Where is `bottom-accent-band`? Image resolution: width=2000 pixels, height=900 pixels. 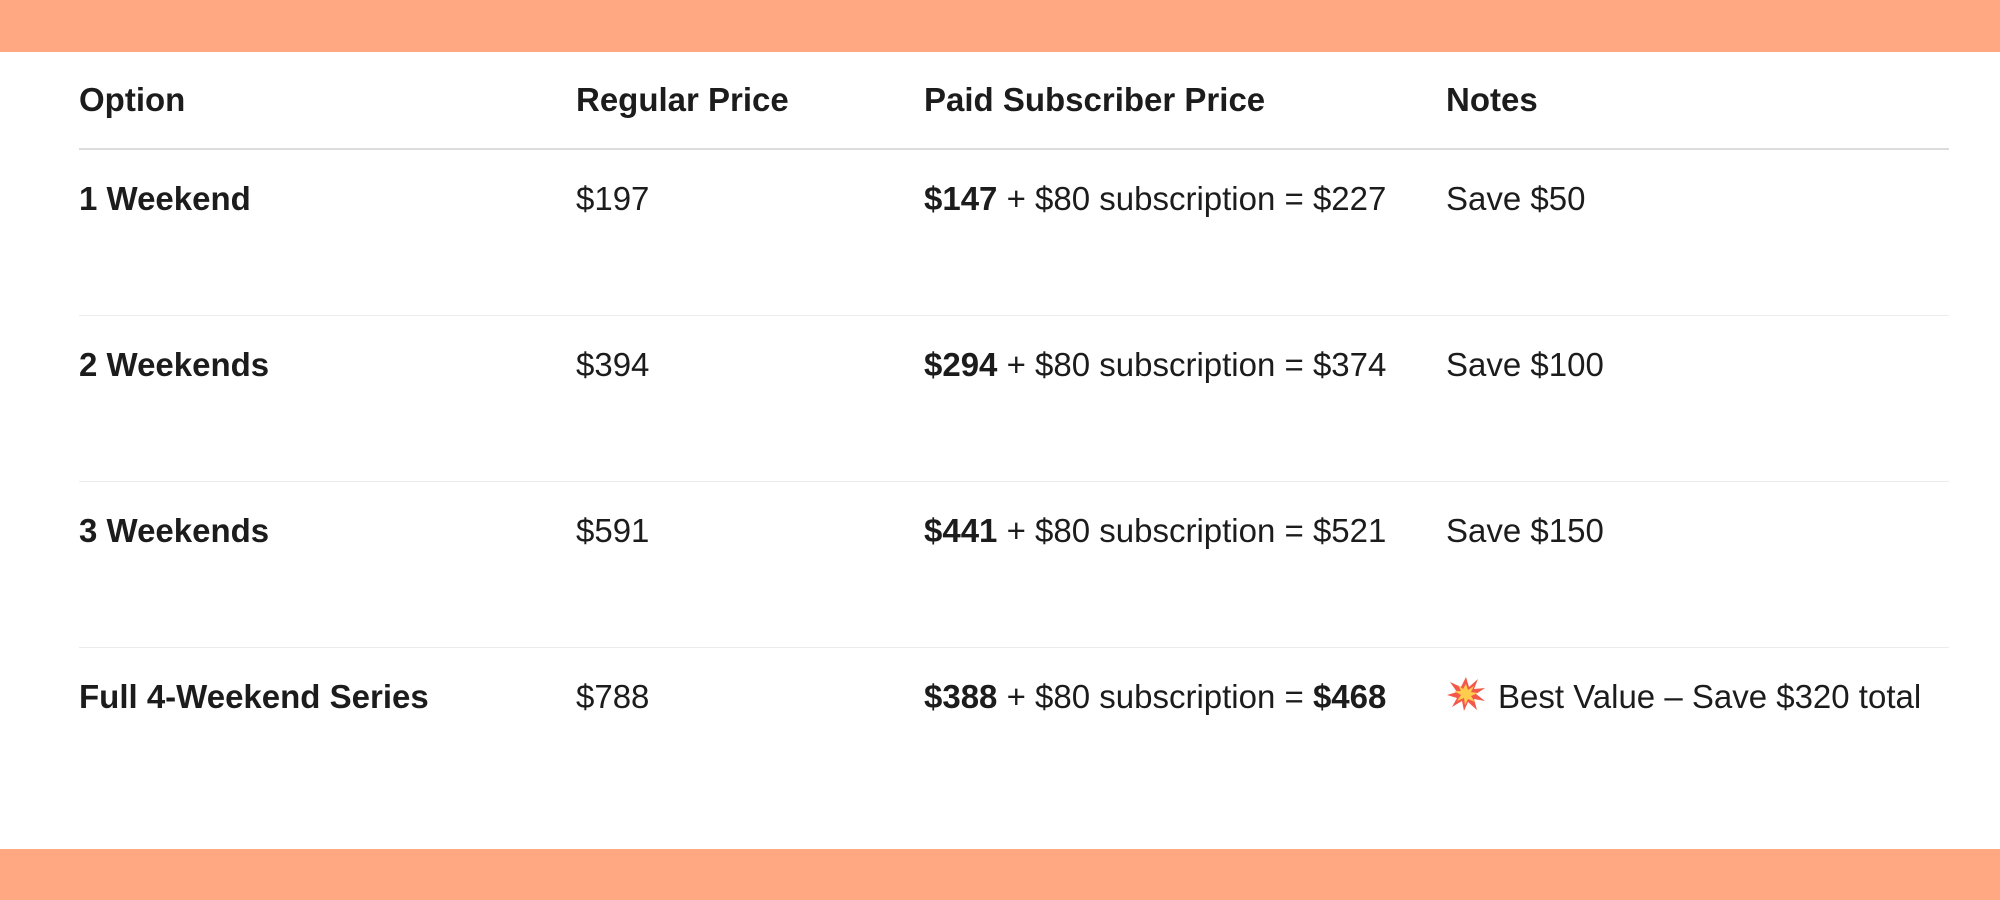
bottom-accent-band is located at coordinates (1000, 874).